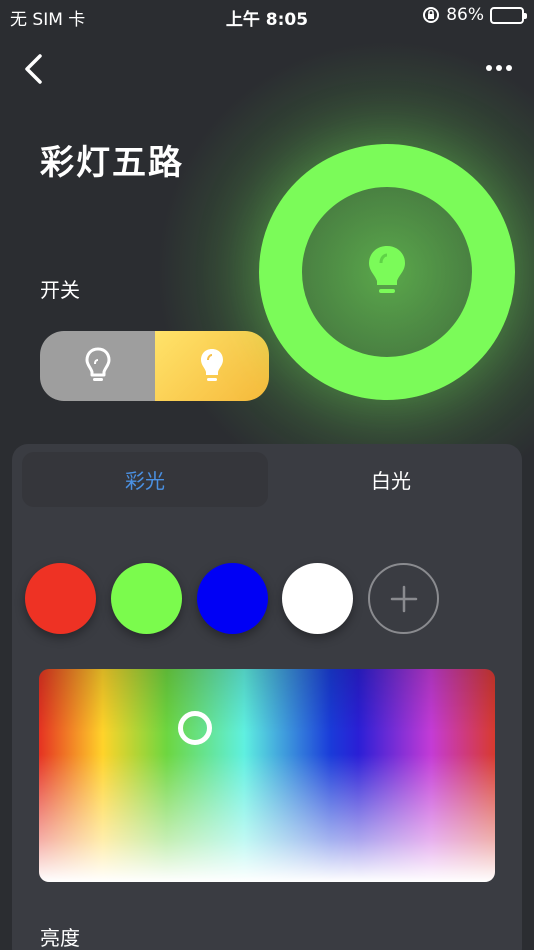 The image size is (534, 950). I want to click on power-toggle, so click(154, 366).